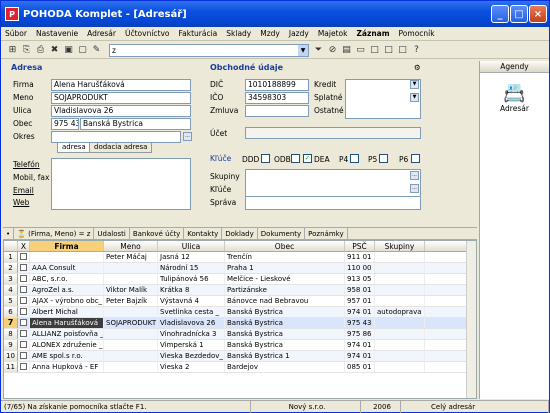 The image size is (550, 413). Describe the element at coordinates (203, 233) in the screenshot. I see `tab-kontakty: Kontakty` at that location.